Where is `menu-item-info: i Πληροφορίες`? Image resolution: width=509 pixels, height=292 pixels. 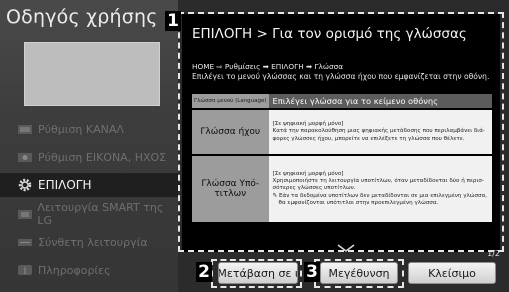
menu-item-info: i Πληροφορίες is located at coordinates (96, 270).